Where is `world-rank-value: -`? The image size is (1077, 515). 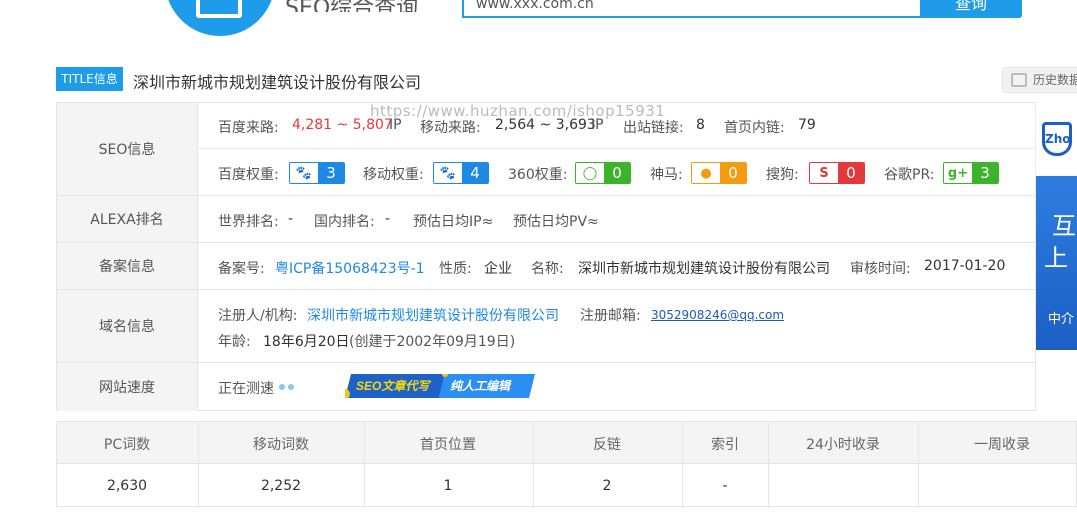 world-rank-value: - is located at coordinates (291, 219).